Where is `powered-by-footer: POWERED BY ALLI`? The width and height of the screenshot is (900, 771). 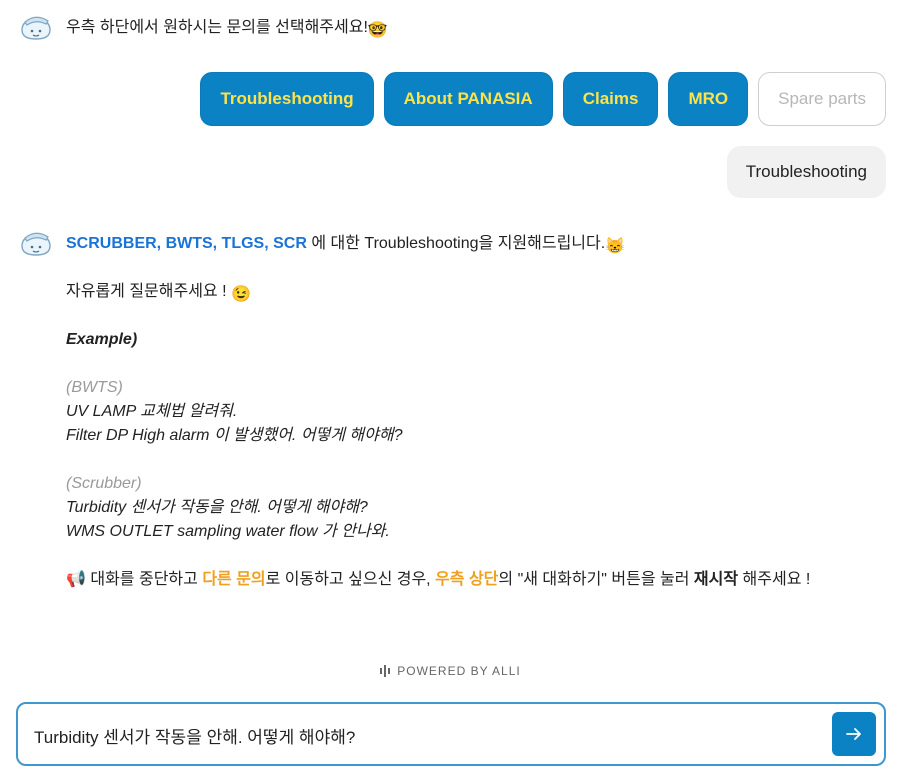 powered-by-footer: POWERED BY ALLI is located at coordinates (450, 671).